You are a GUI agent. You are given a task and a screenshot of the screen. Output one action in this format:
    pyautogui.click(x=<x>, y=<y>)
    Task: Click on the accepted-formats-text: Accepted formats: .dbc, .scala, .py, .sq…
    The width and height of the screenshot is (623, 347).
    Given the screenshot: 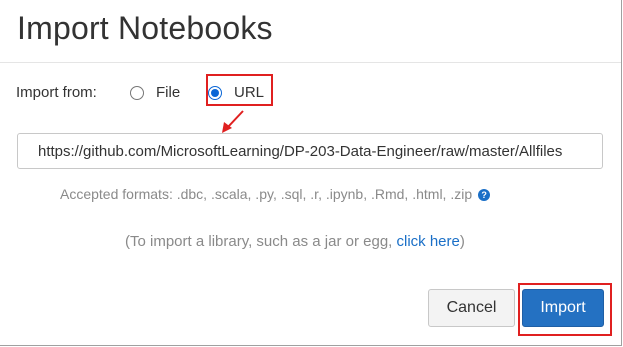 What is the action you would take?
    pyautogui.click(x=275, y=194)
    